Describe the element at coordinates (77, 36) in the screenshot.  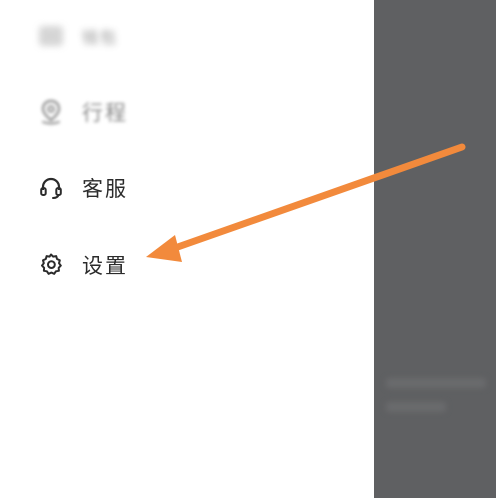
I see `menu-item-wallet: 钱包` at that location.